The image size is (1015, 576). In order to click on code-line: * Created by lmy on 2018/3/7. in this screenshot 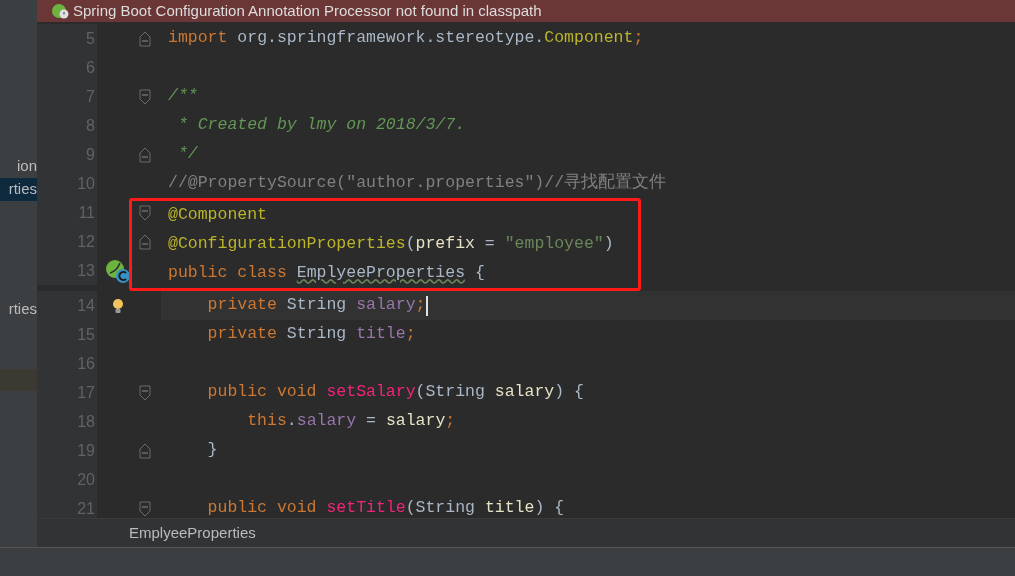, I will do `click(321, 125)`.